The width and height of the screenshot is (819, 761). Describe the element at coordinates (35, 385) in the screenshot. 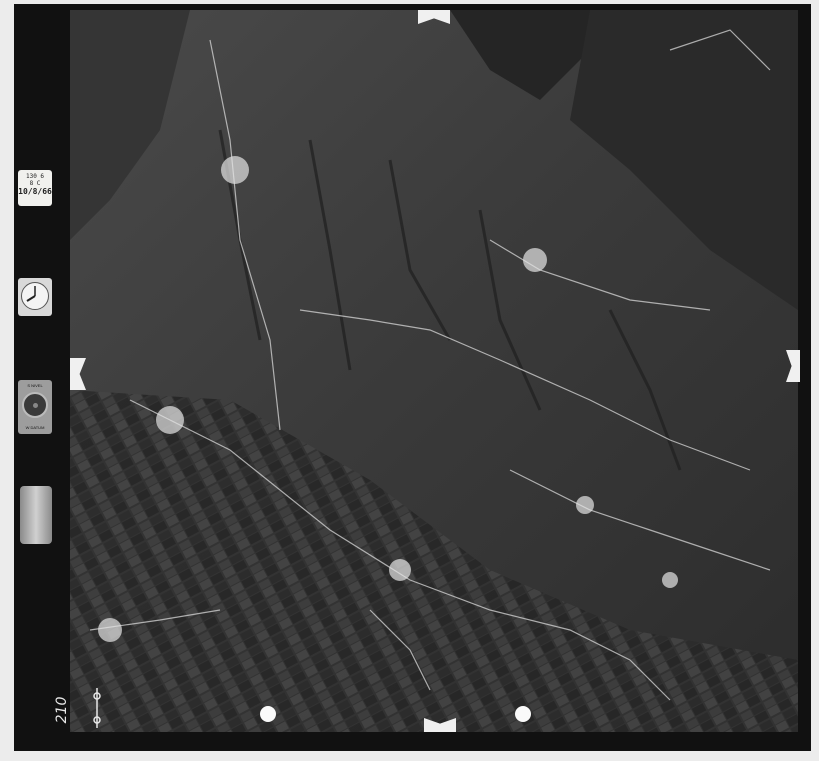

I see `level-top-label: S NIVEL` at that location.